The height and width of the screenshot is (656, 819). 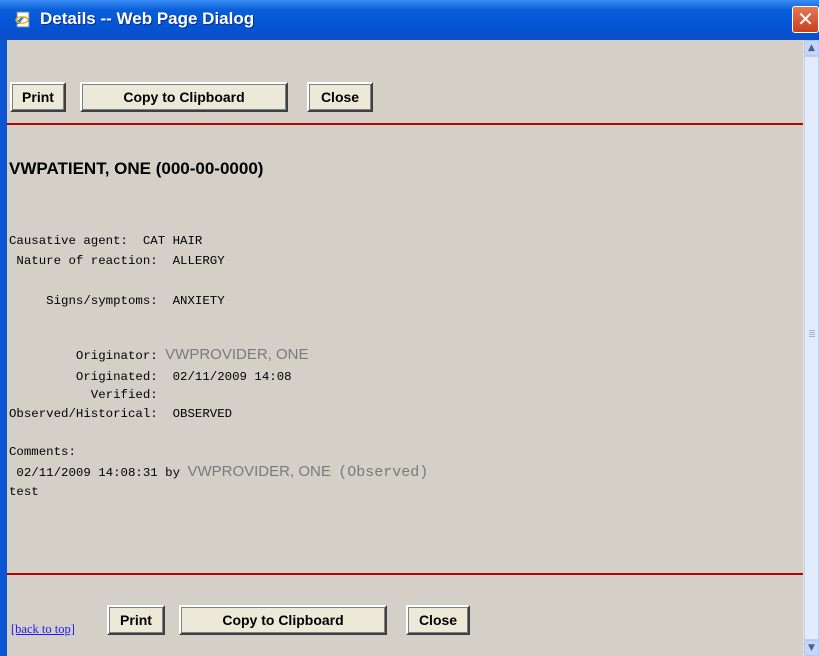 What do you see at coordinates (136, 620) in the screenshot?
I see `print-button-bottom: Print` at bounding box center [136, 620].